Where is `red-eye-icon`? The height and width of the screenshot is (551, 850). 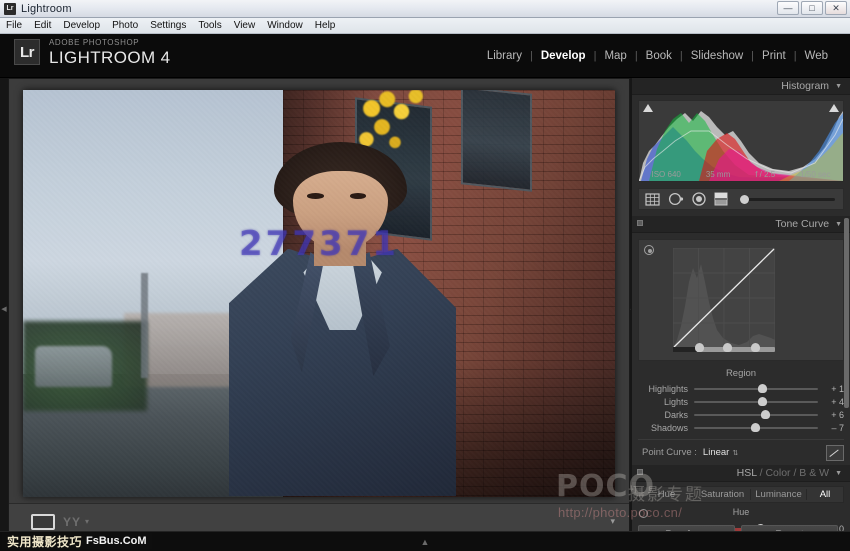 red-eye-icon is located at coordinates (699, 199).